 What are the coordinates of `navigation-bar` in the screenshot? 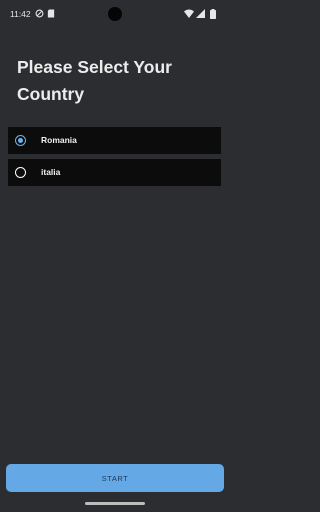 It's located at (115, 503).